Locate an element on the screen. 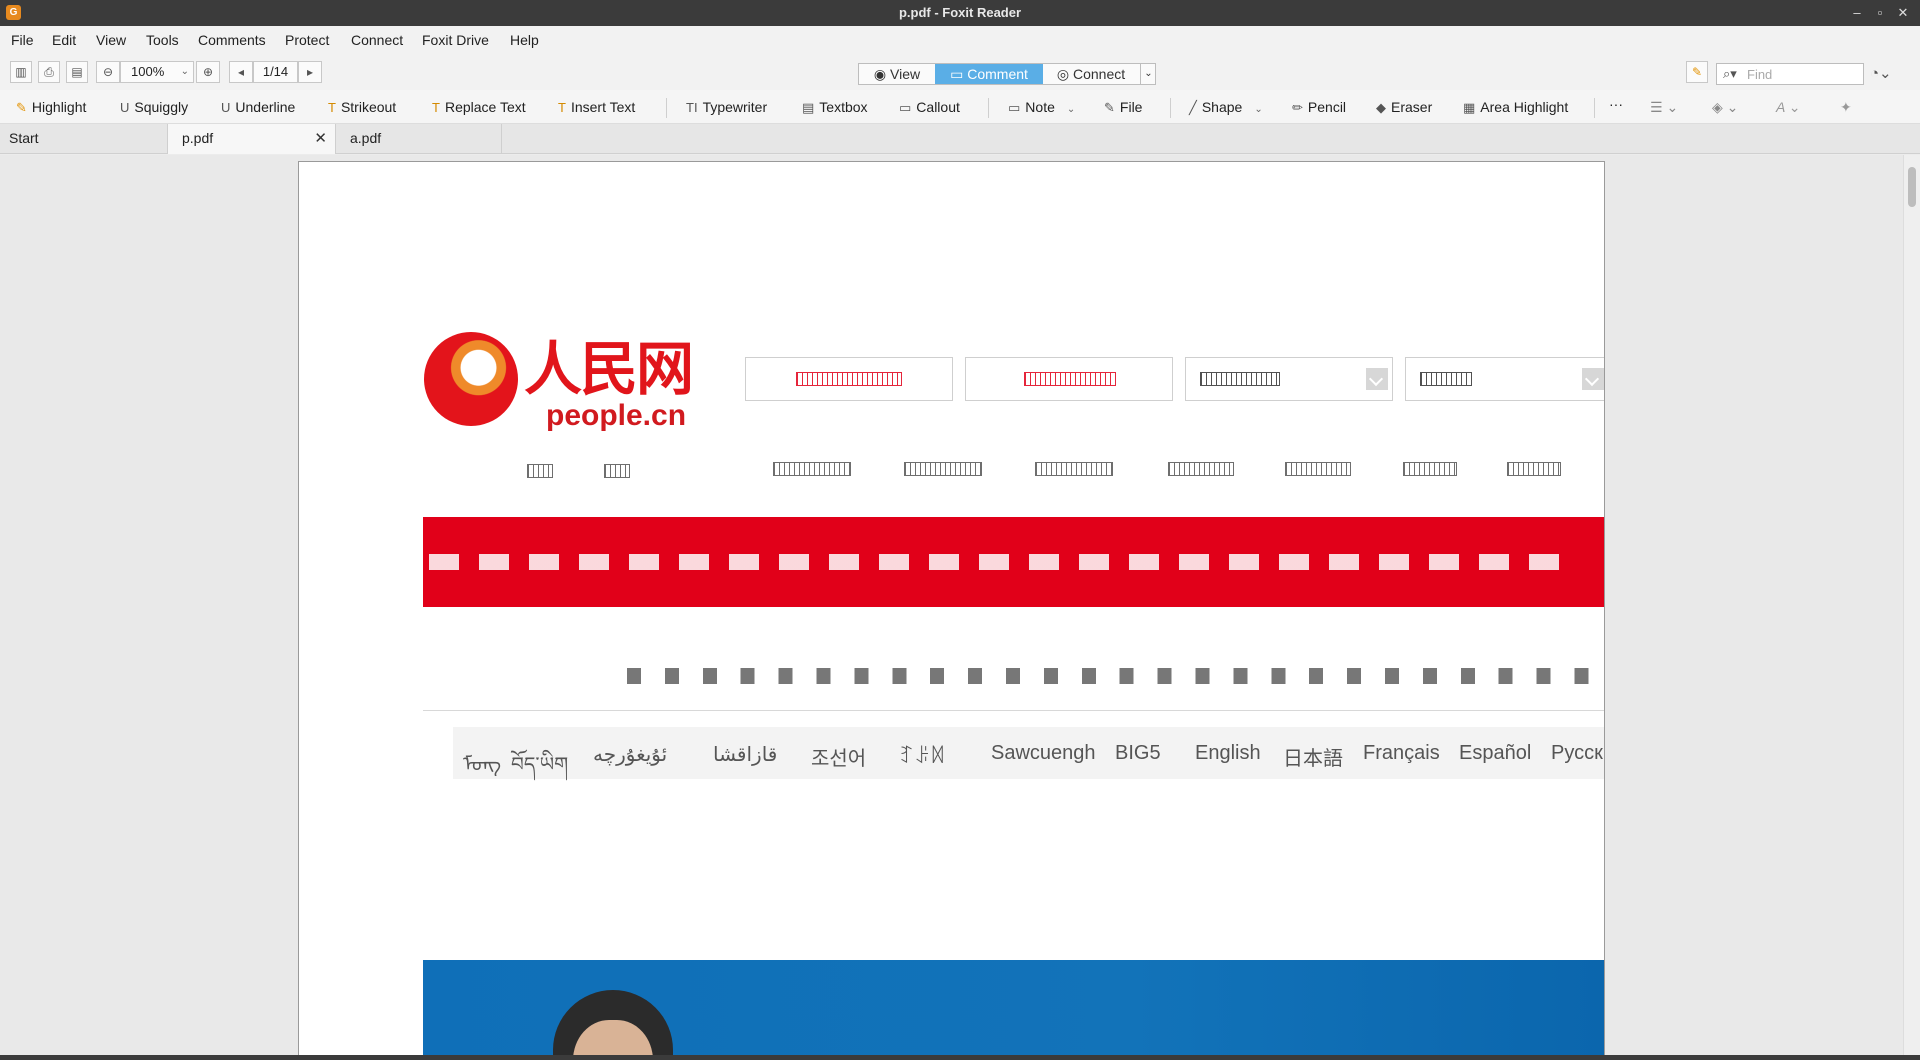 The height and width of the screenshot is (1060, 1920). page-number-field: 1/14 is located at coordinates (275, 72).